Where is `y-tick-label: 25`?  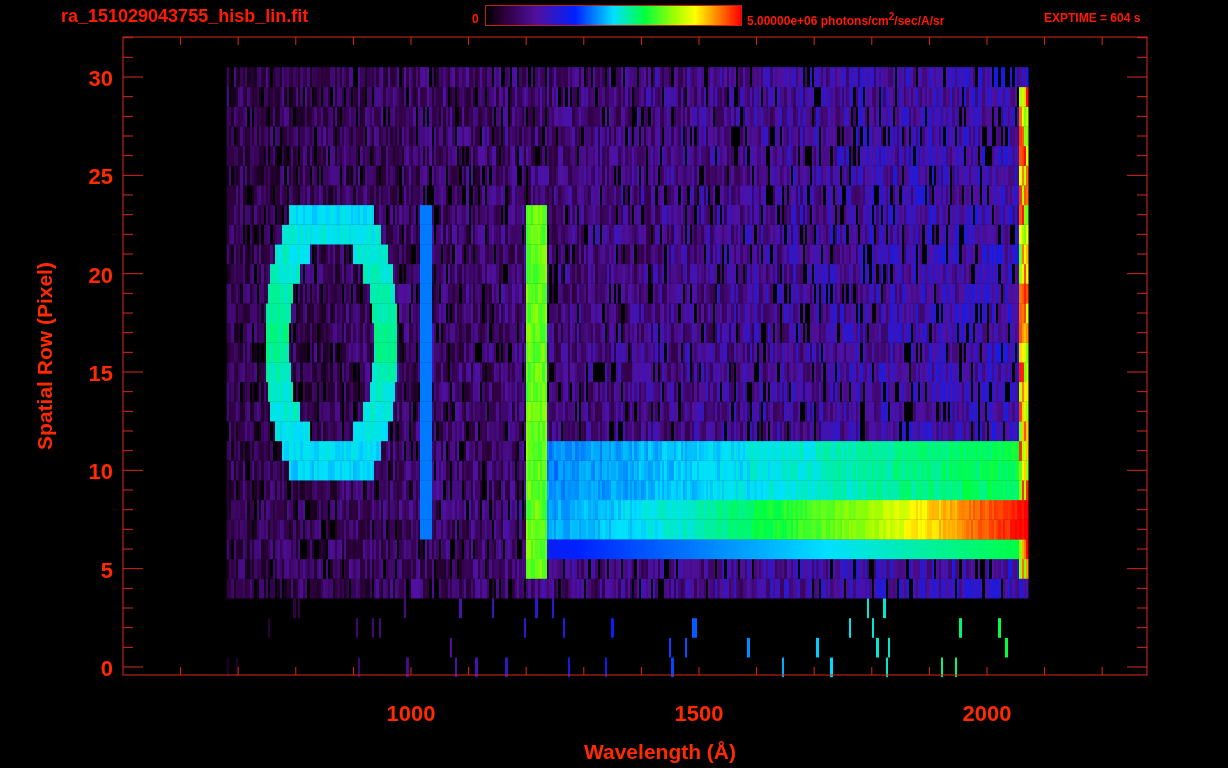
y-tick-label: 25 is located at coordinates (100, 177).